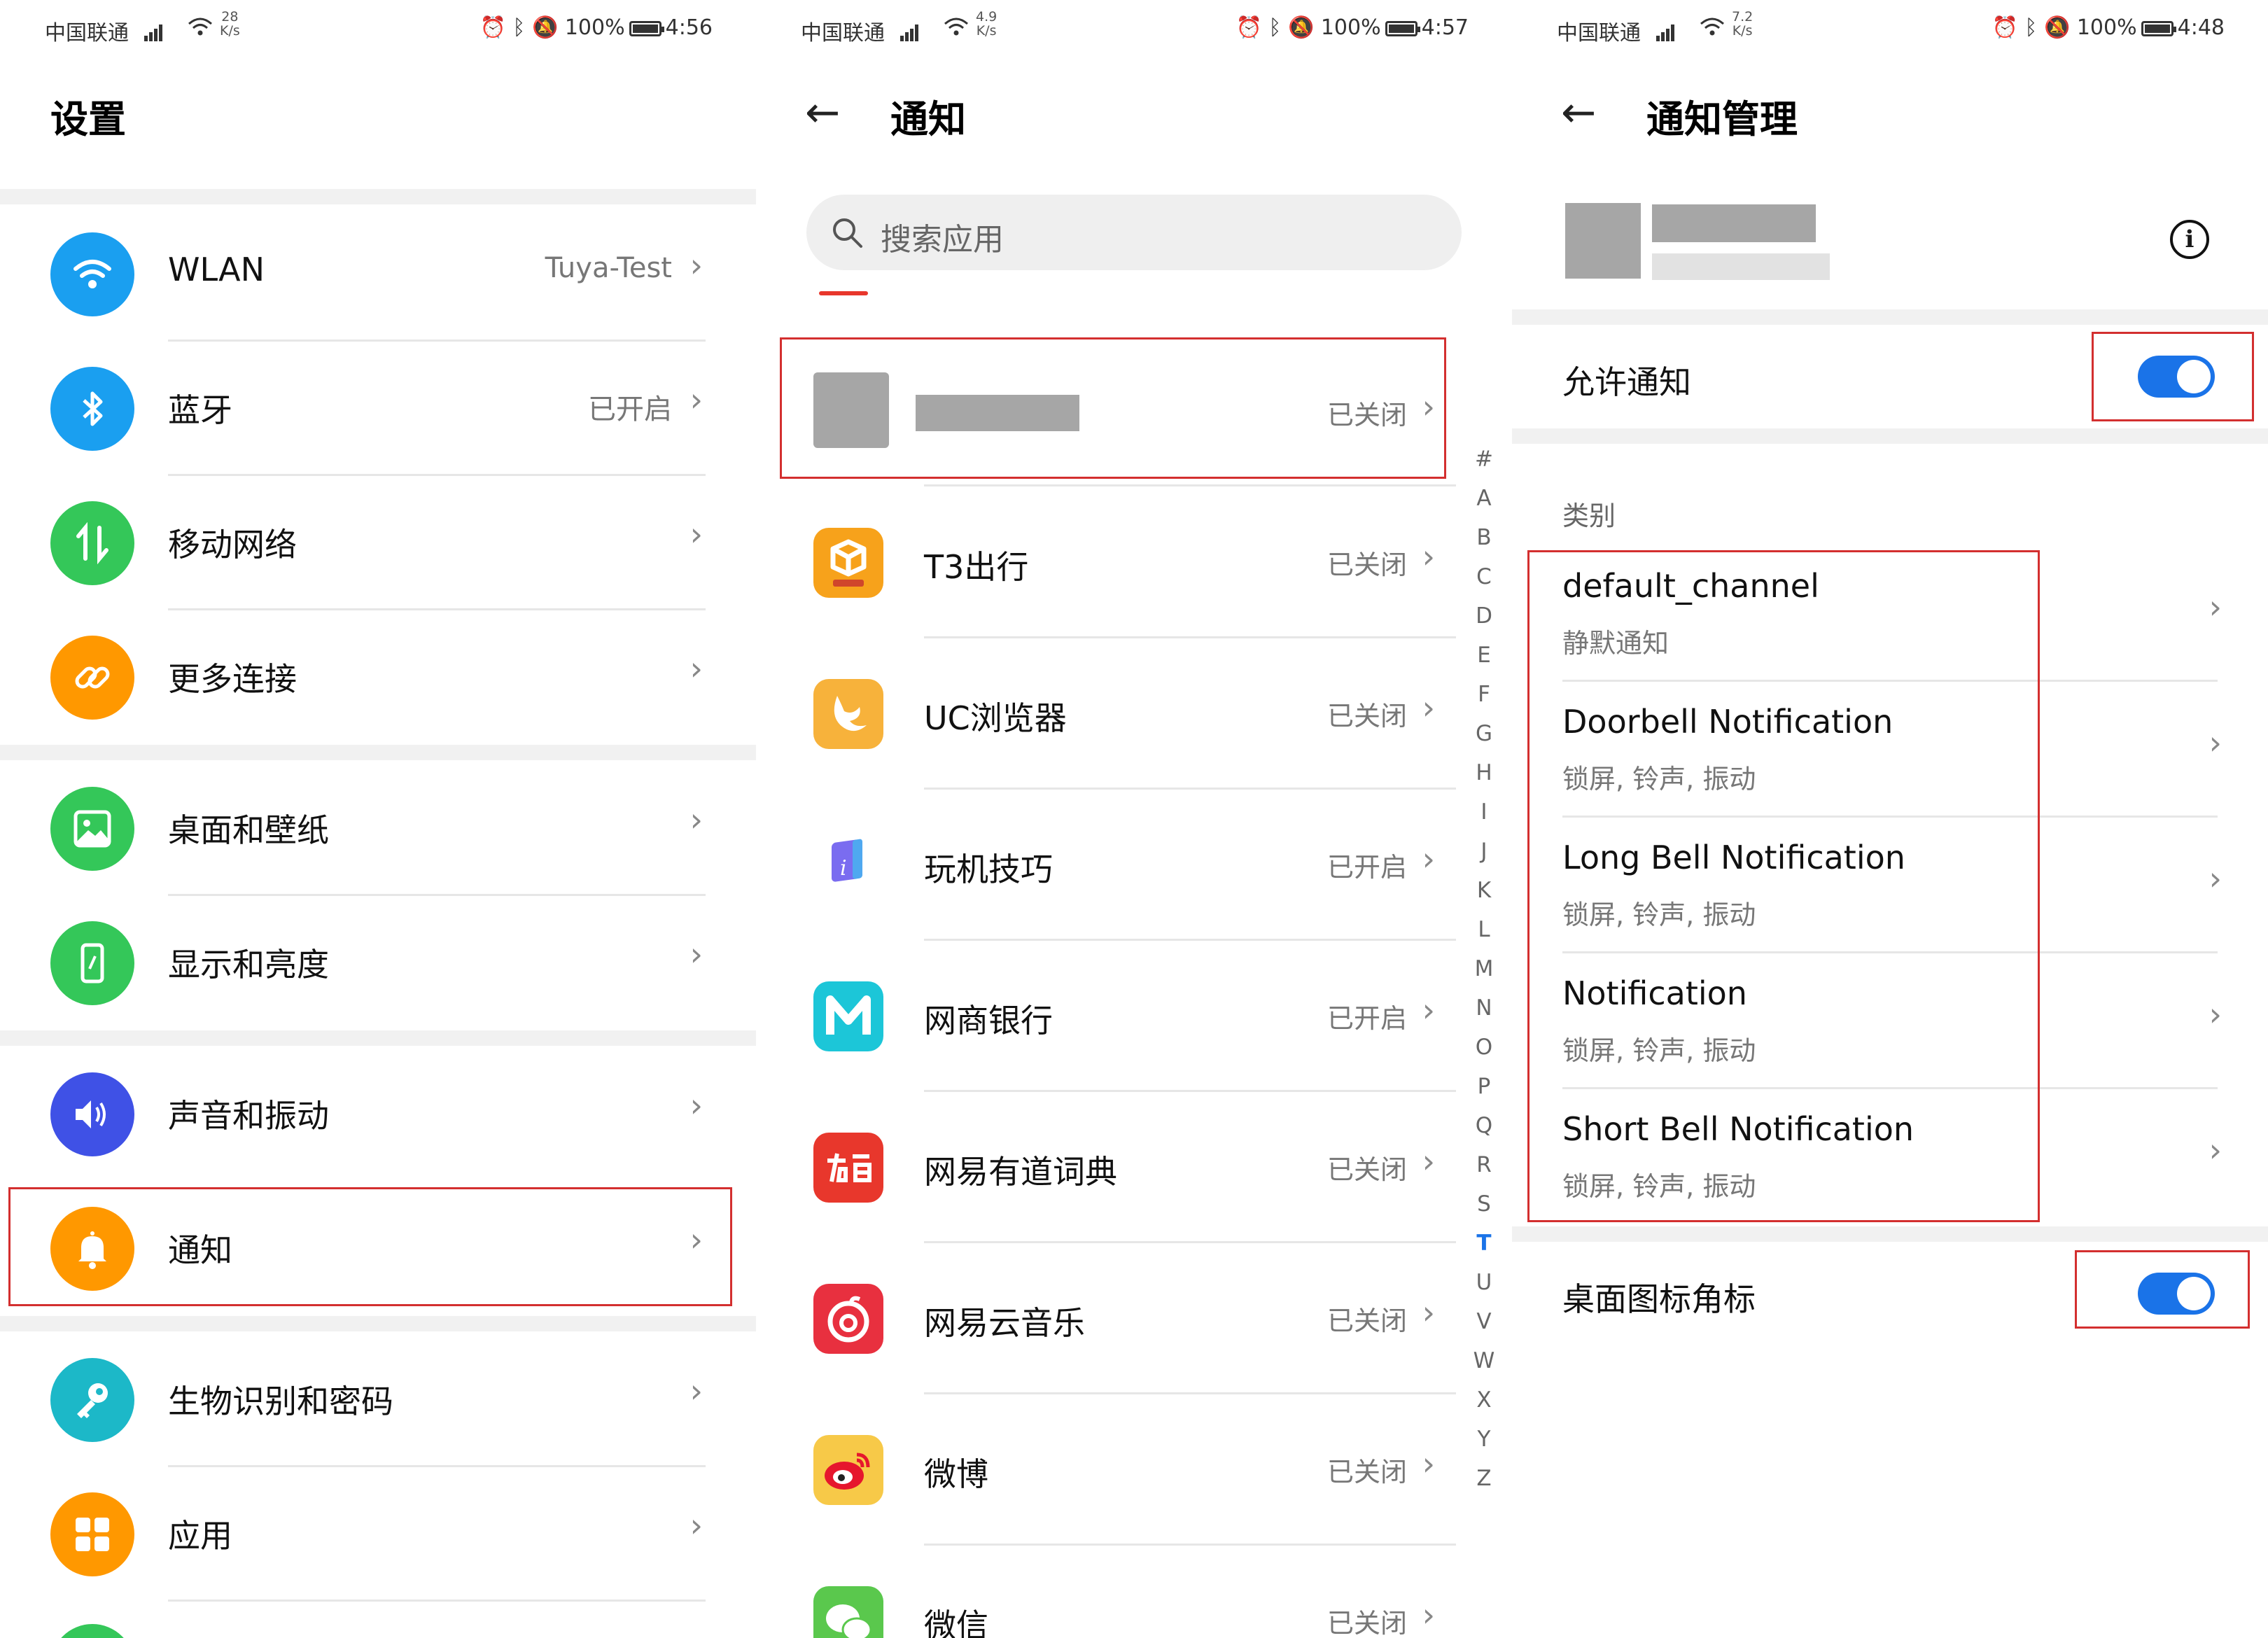 The width and height of the screenshot is (2268, 1638). What do you see at coordinates (378, 543) in the screenshot?
I see `settings-item-mobile-network: 移动网络 ›` at bounding box center [378, 543].